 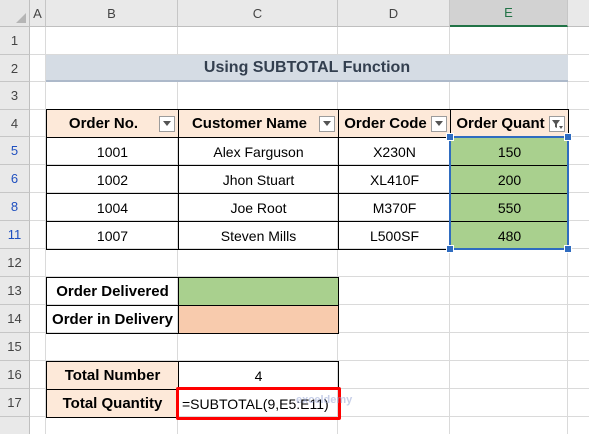 I want to click on row-header-2: 2, so click(x=15, y=68).